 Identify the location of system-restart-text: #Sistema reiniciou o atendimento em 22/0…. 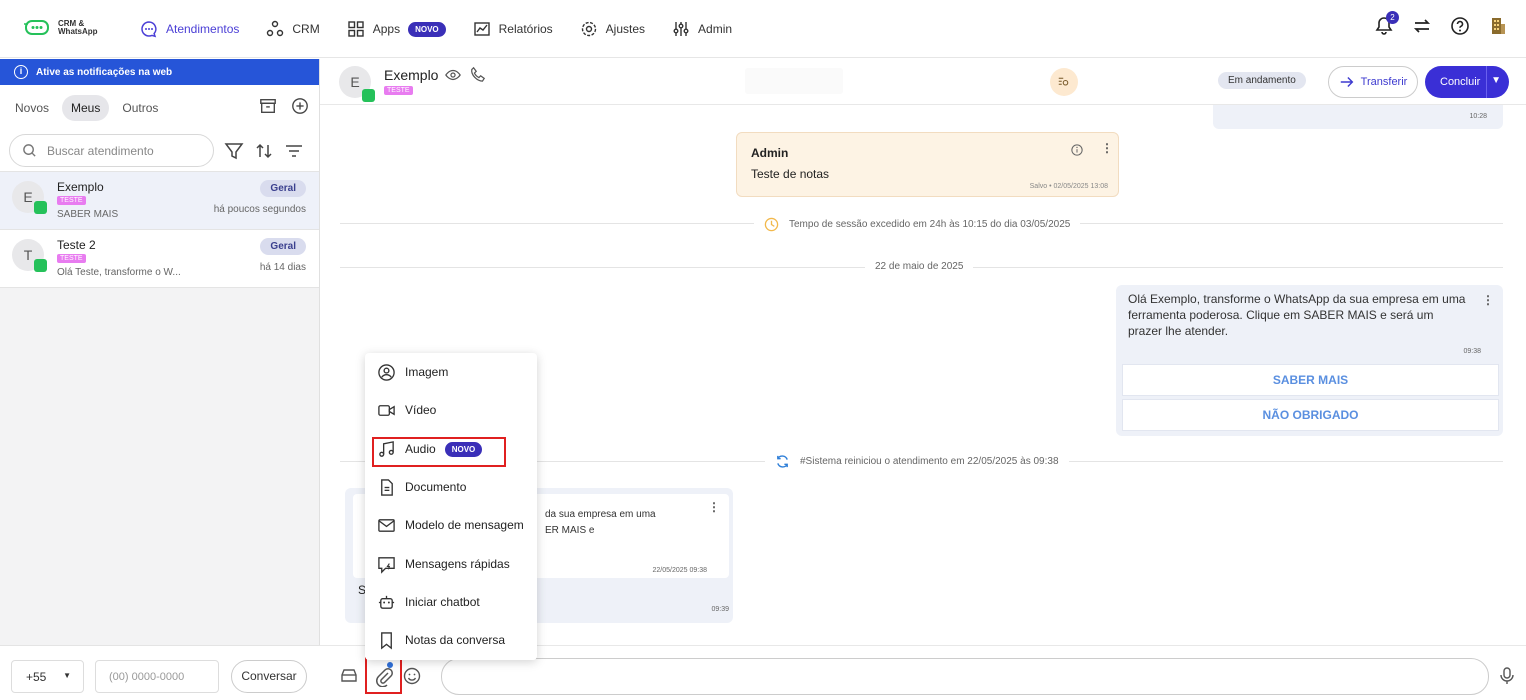
(929, 461).